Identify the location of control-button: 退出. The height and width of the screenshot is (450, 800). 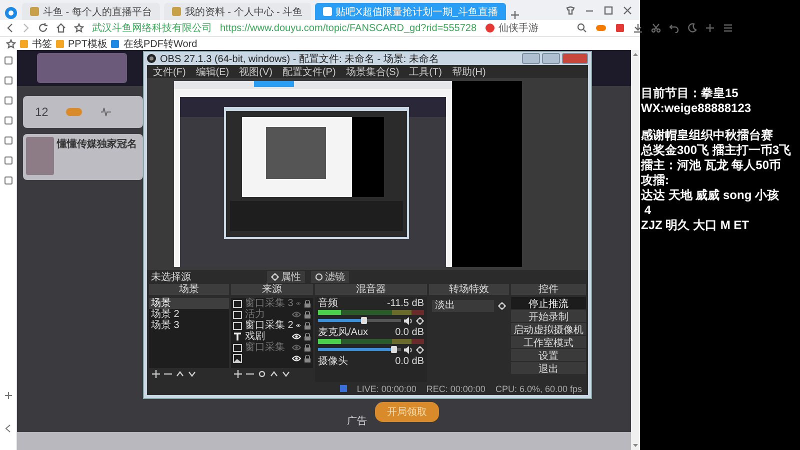
(548, 368).